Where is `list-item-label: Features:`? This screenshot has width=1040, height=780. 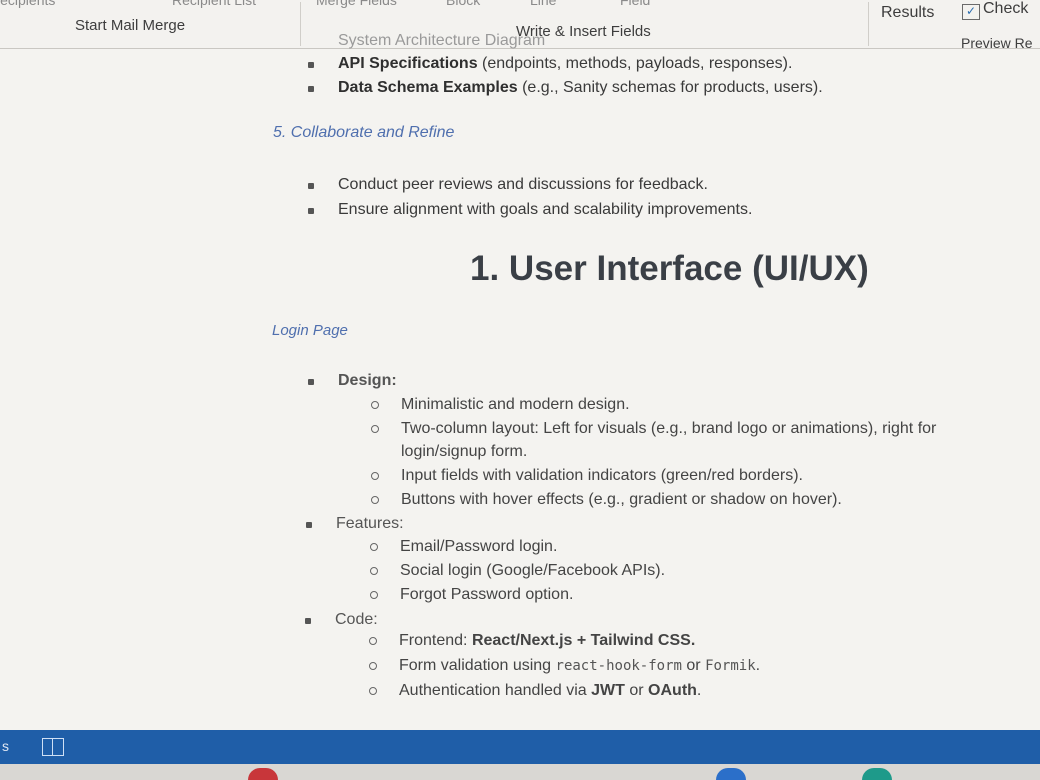 list-item-label: Features: is located at coordinates (370, 523).